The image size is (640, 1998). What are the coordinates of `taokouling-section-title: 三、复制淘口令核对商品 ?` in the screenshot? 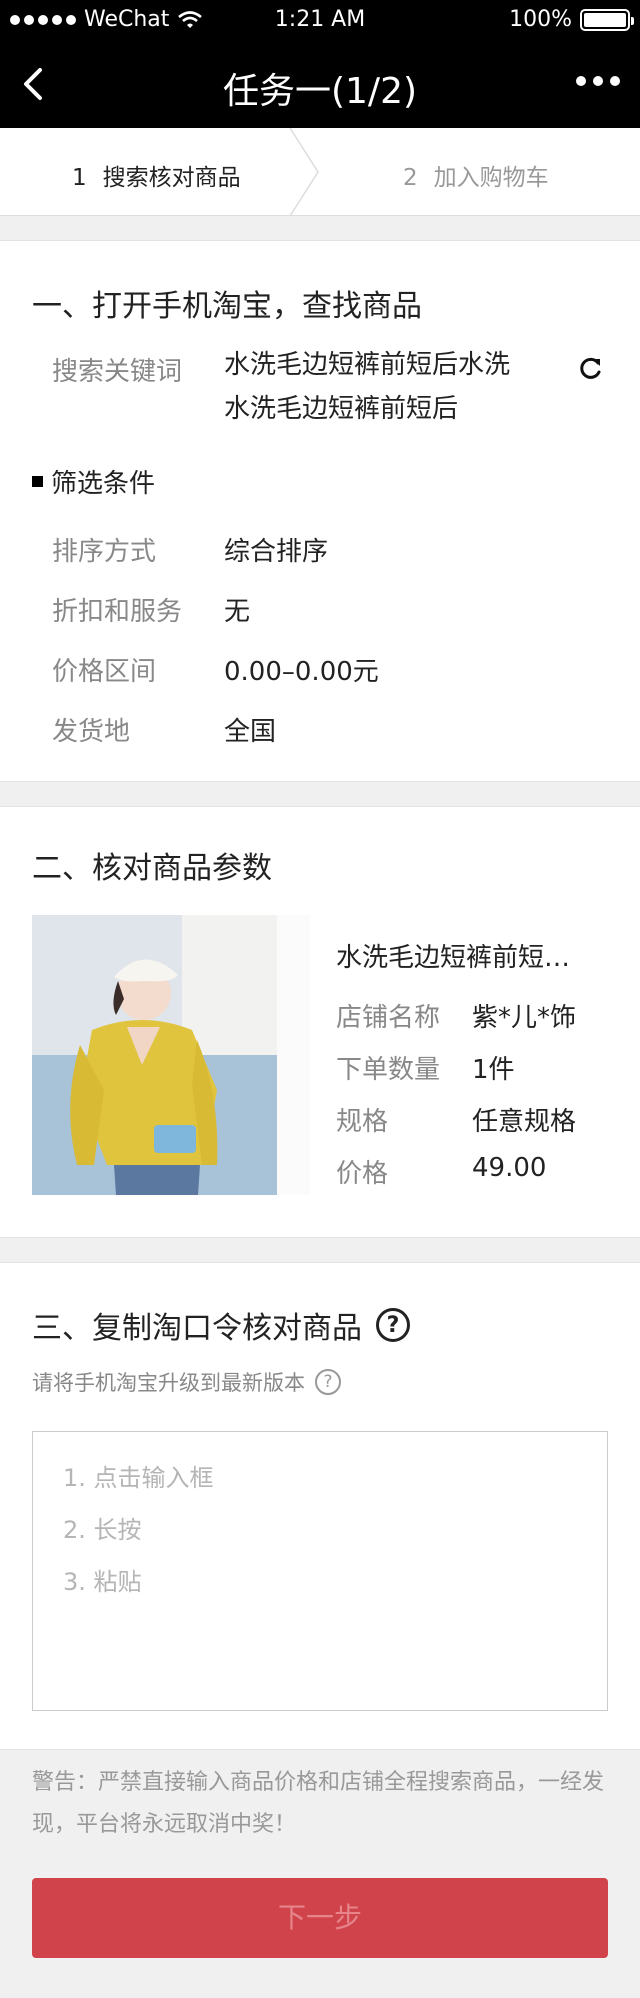 It's located at (221, 1325).